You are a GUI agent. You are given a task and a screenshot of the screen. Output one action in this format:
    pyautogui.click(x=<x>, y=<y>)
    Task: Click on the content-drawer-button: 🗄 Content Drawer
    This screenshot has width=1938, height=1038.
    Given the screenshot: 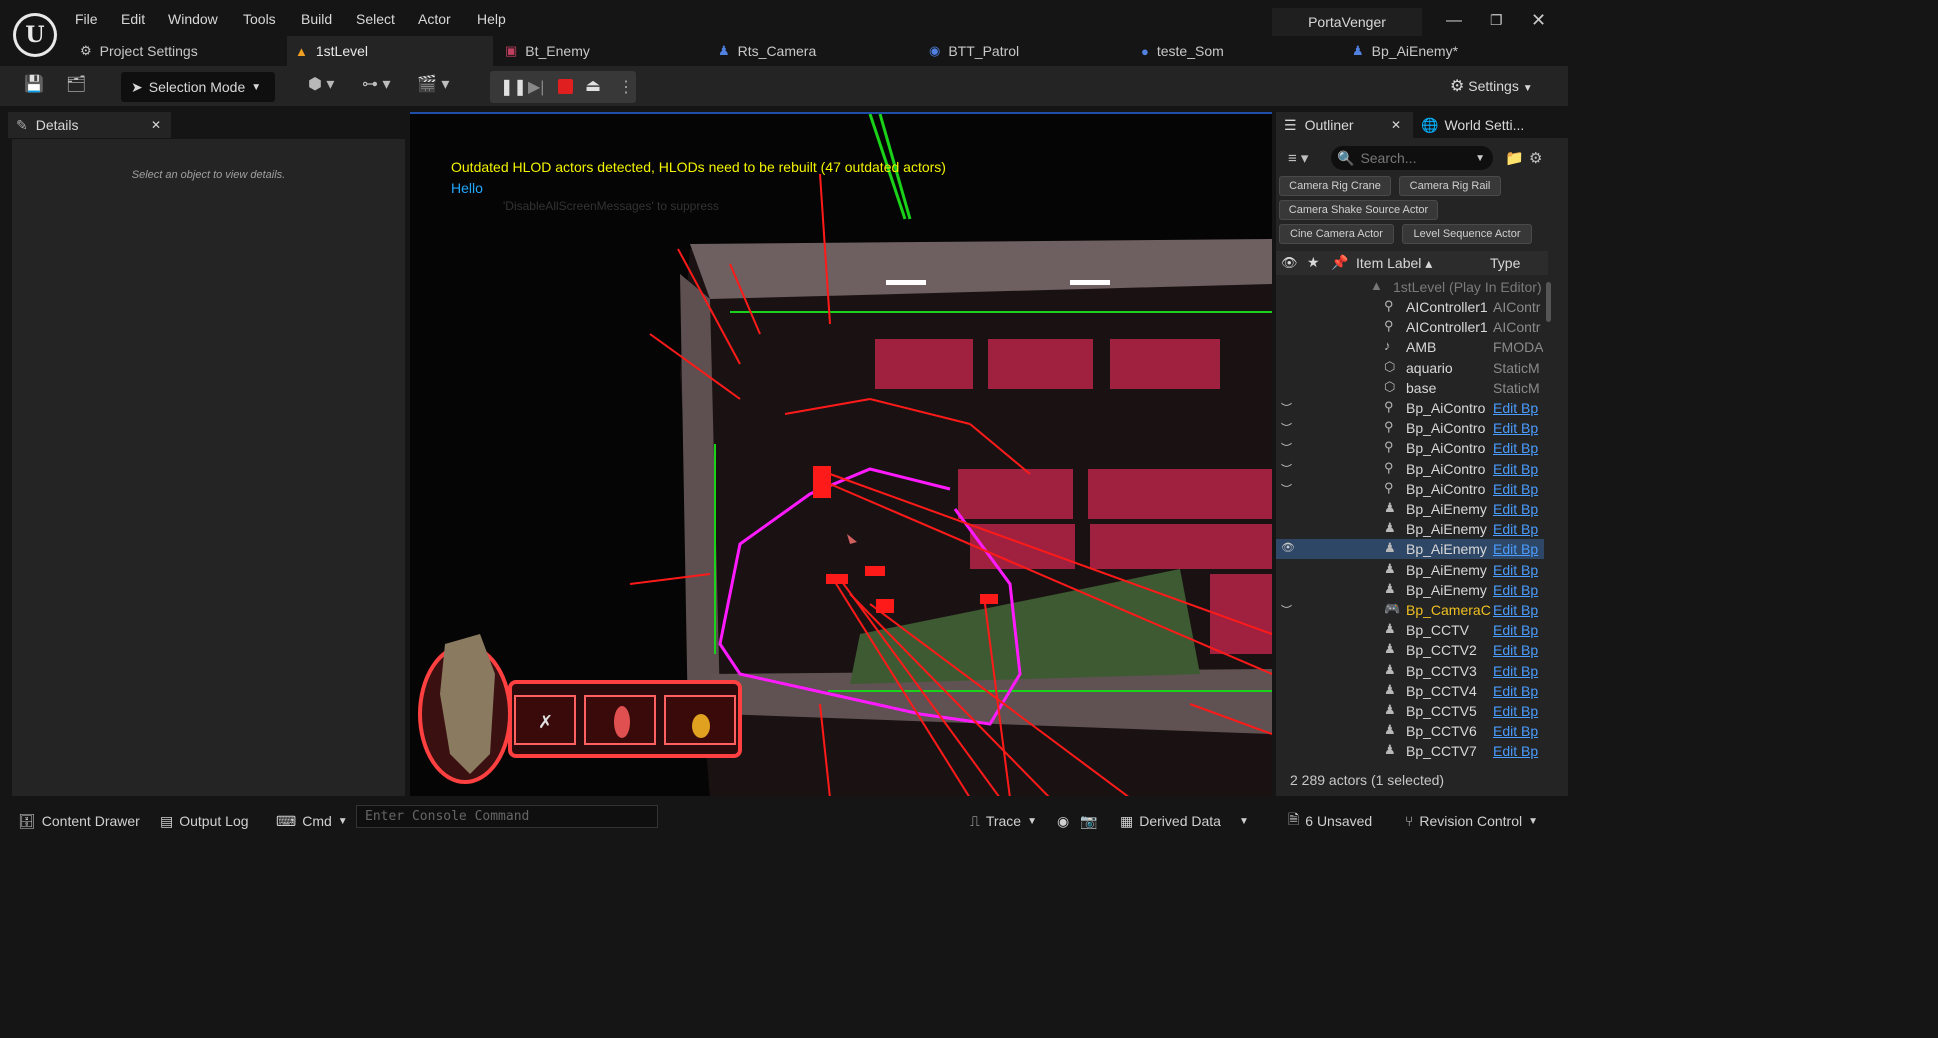 What is the action you would take?
    pyautogui.click(x=79, y=821)
    